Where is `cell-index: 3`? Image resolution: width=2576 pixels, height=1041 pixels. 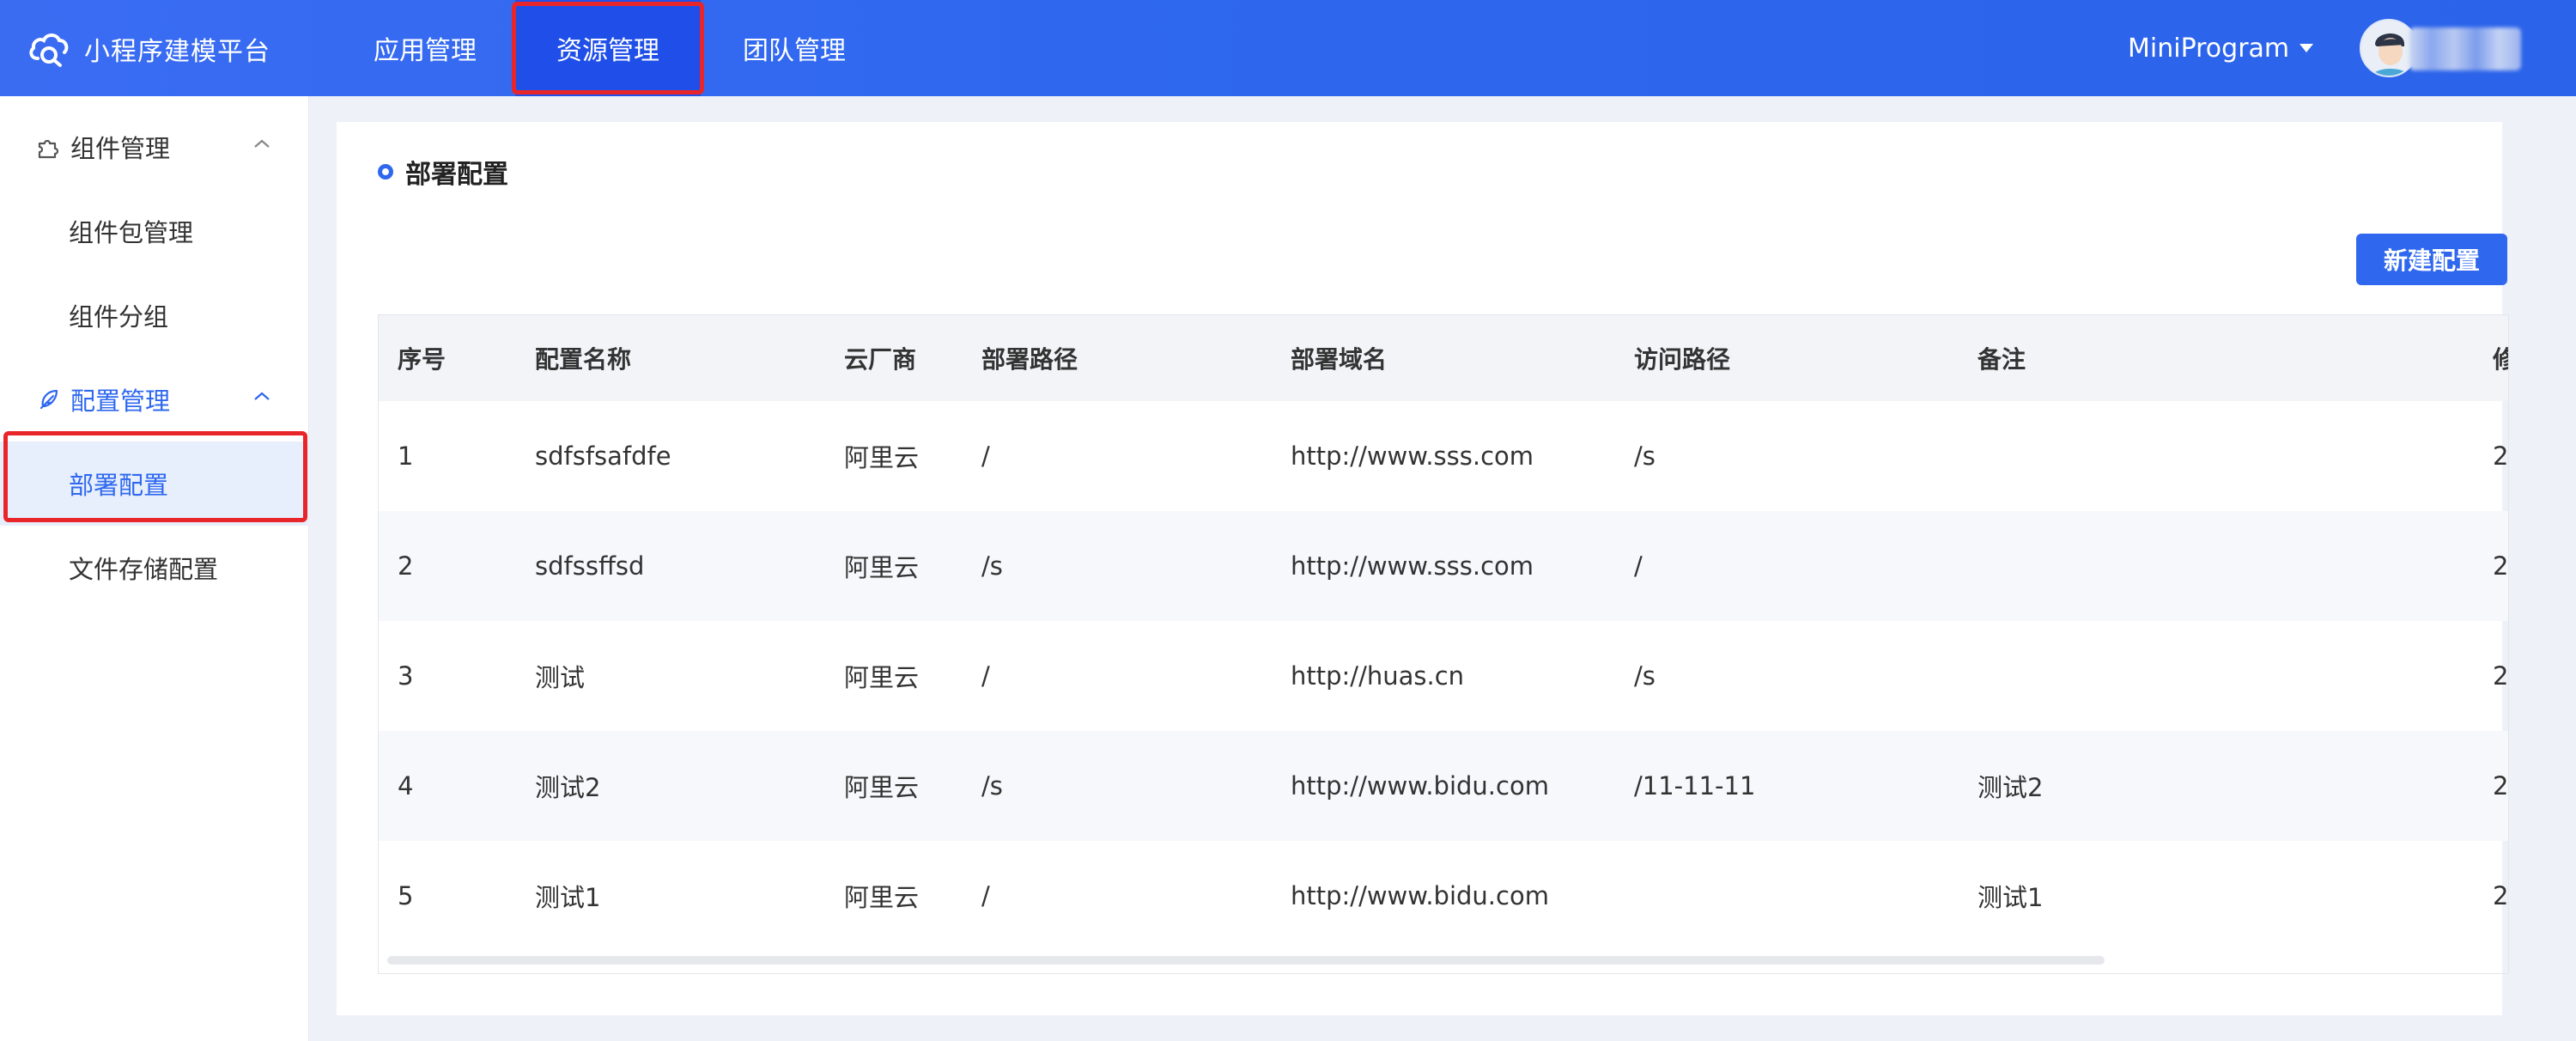
cell-index: 3 is located at coordinates (406, 676).